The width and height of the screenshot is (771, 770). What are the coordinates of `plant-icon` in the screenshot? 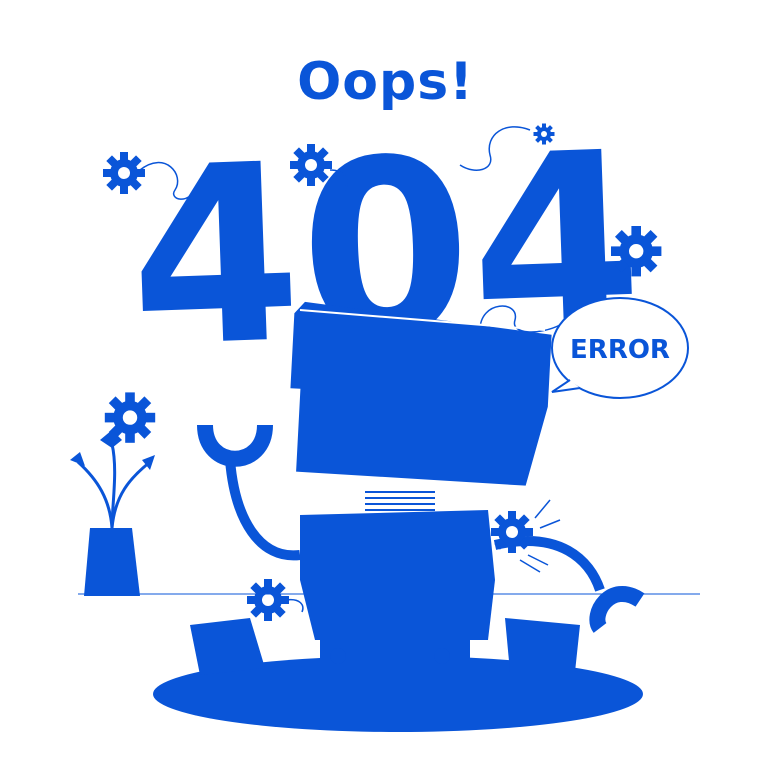 It's located at (112, 513).